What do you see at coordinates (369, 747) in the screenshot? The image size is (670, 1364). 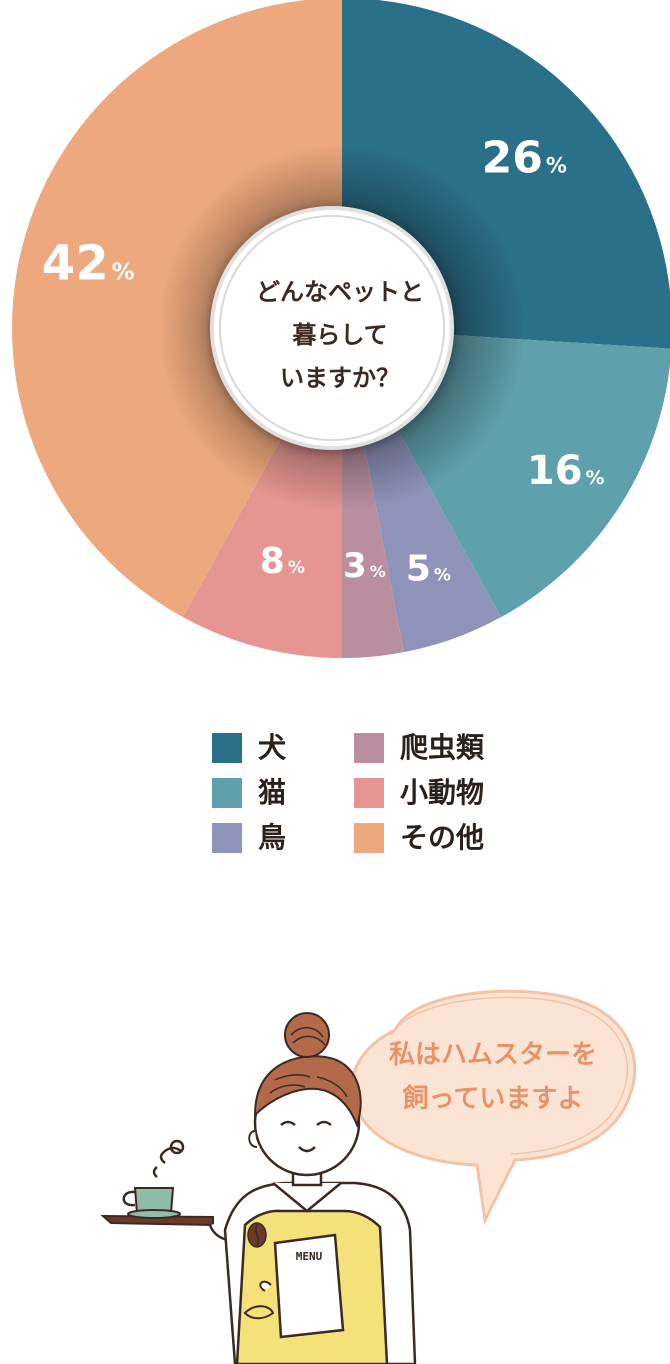 I see `legend-swatch-reptile` at bounding box center [369, 747].